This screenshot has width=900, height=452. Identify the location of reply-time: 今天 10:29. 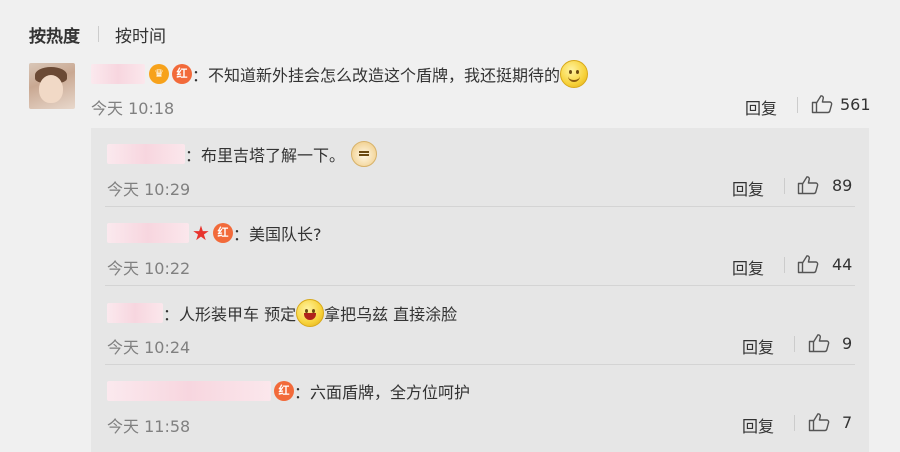
(149, 189).